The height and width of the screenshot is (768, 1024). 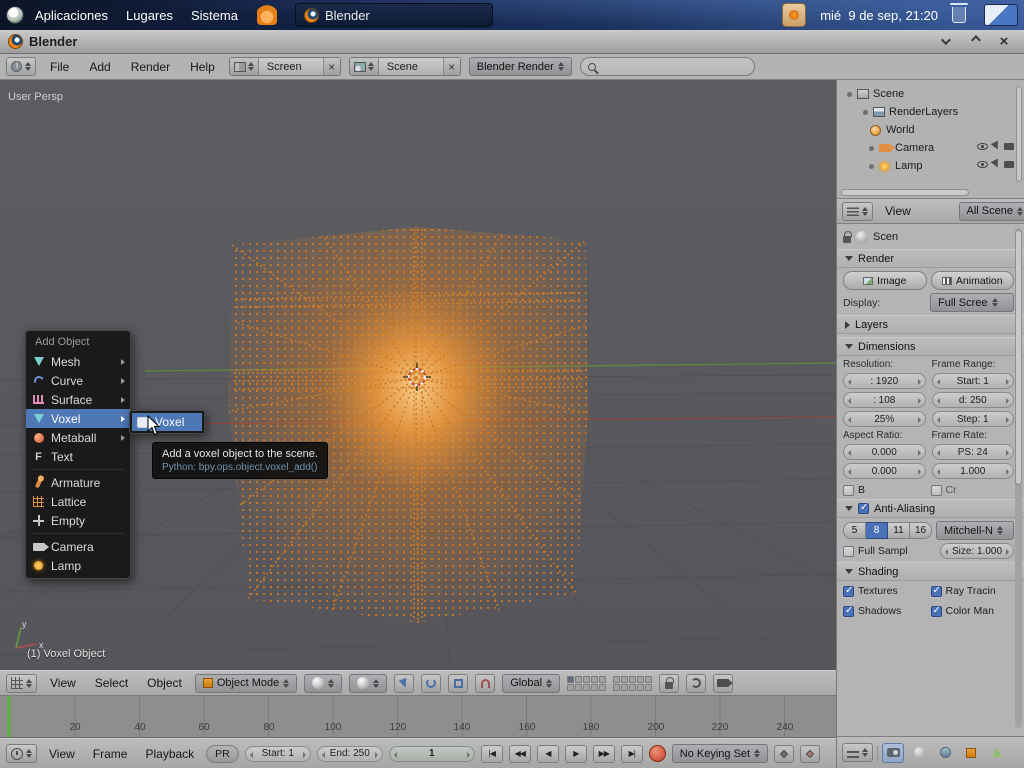 What do you see at coordinates (491, 753) in the screenshot?
I see `jump-to-start-button: |◀` at bounding box center [491, 753].